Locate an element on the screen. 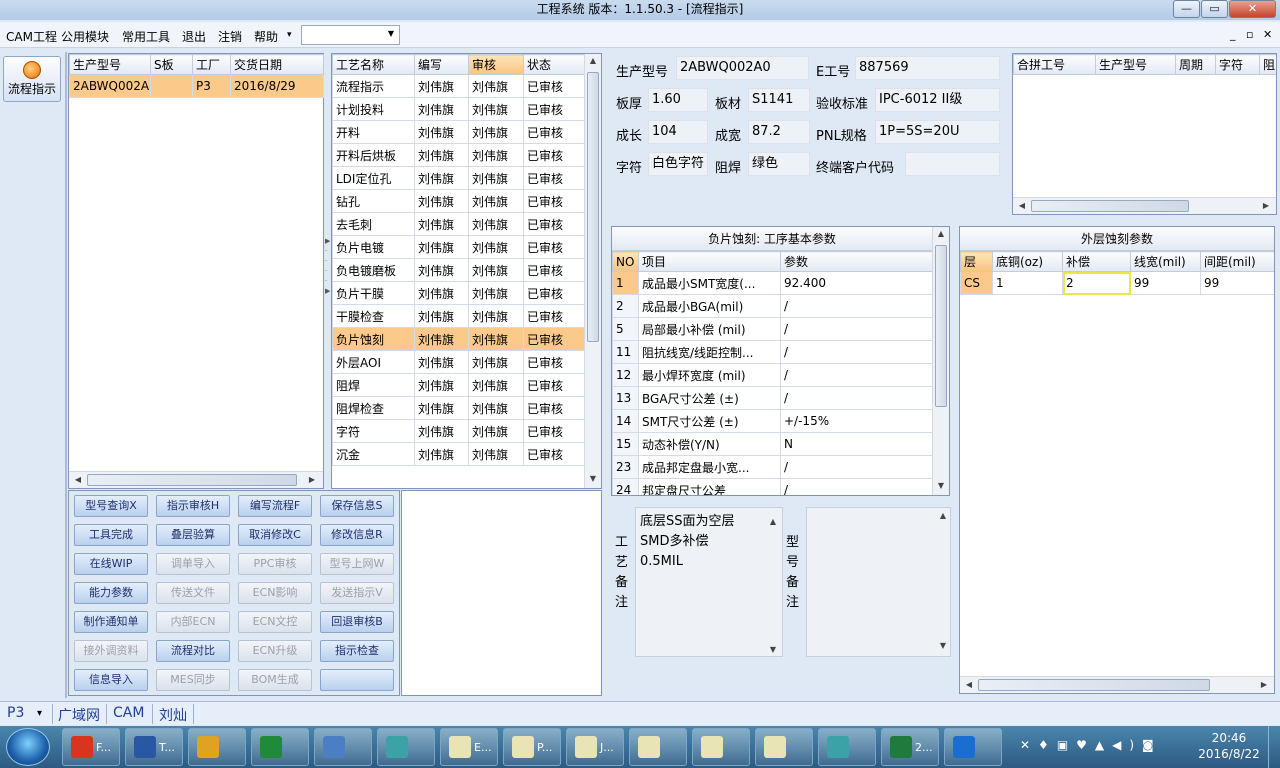  cell-no: 11 is located at coordinates (625, 352).